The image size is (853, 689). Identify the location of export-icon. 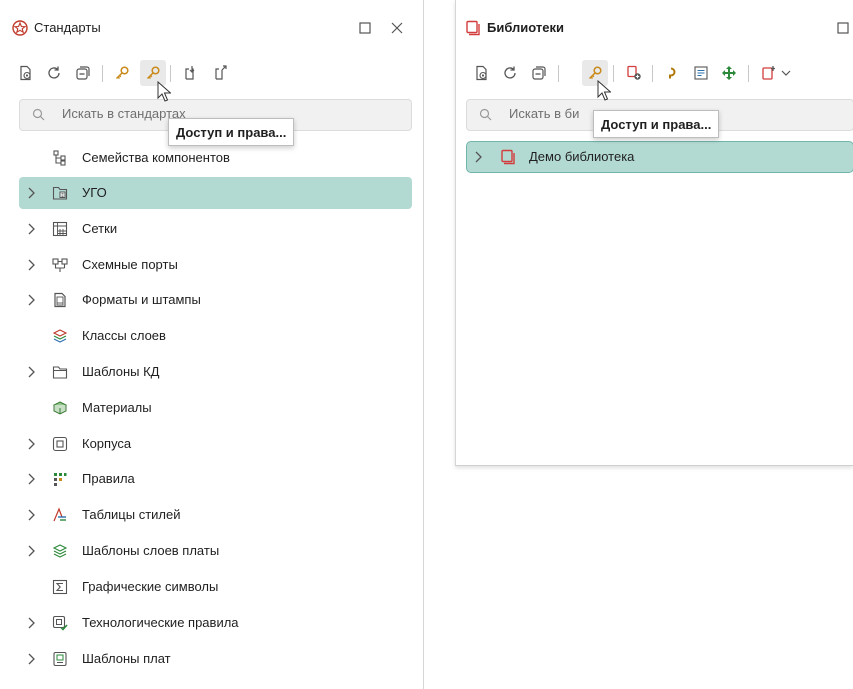
(221, 72).